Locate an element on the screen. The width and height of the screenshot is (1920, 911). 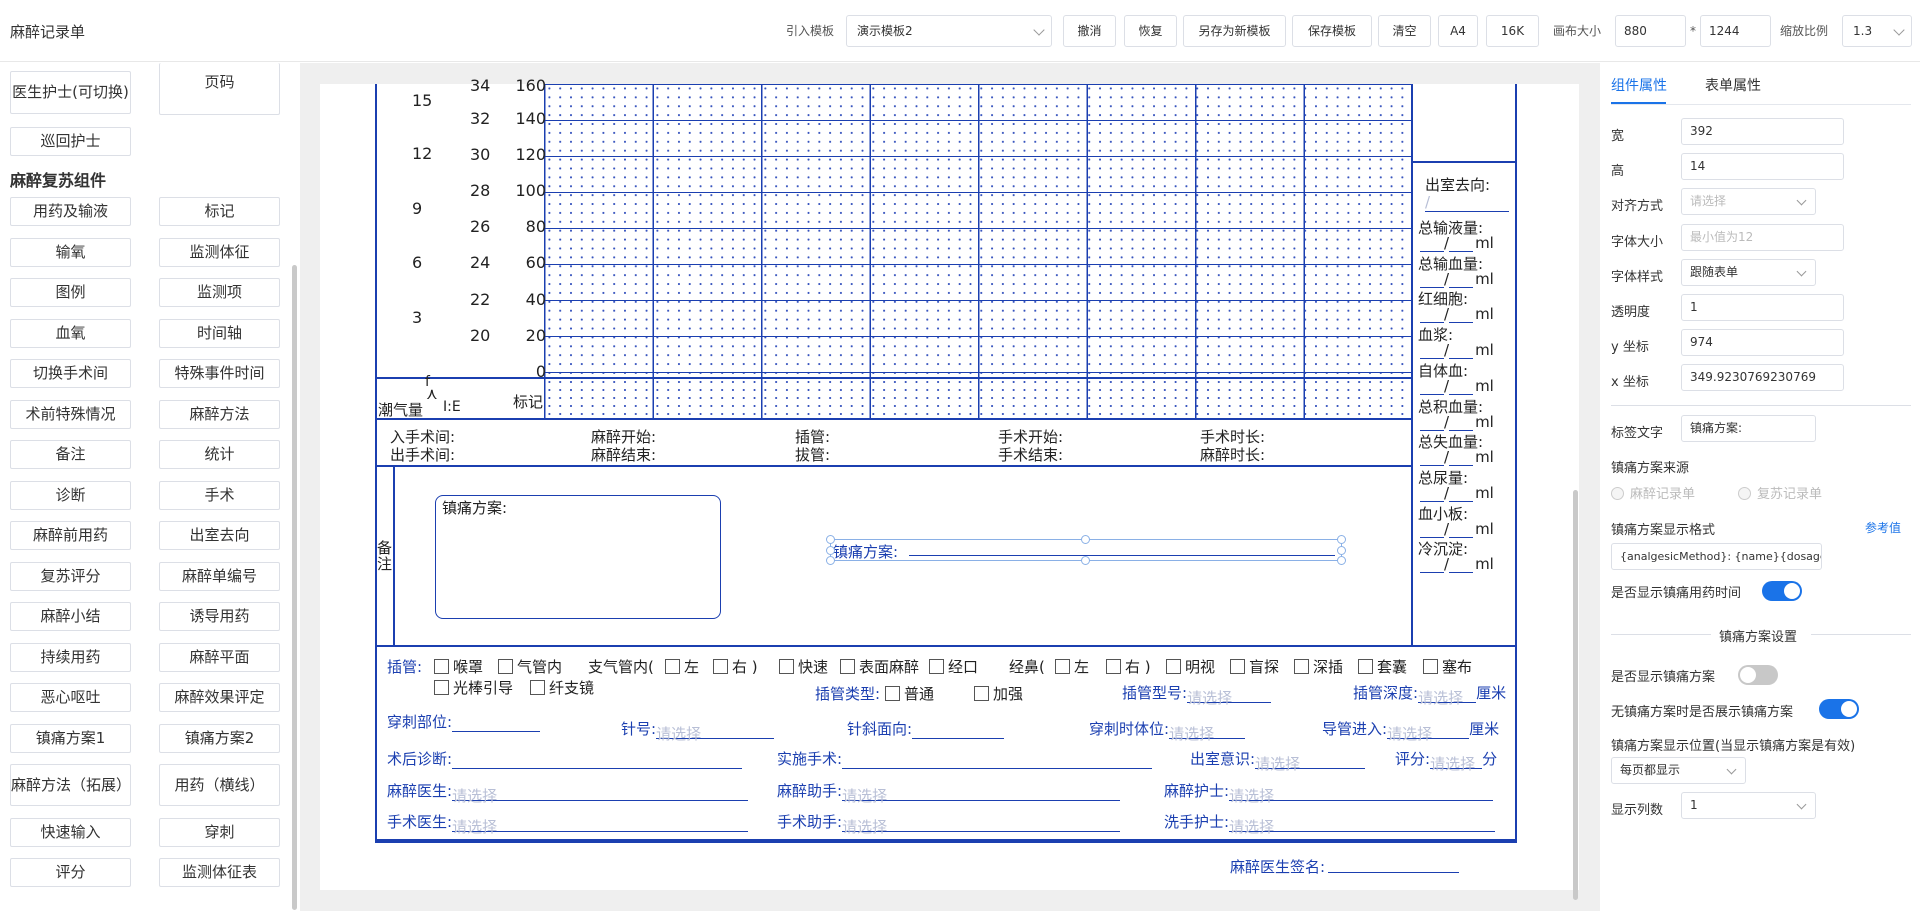
component-item: 麻醉前用药 is located at coordinates (70, 535).